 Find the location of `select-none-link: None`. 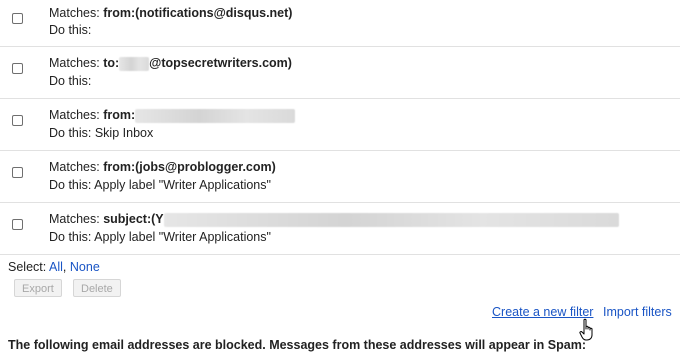

select-none-link: None is located at coordinates (85, 267).